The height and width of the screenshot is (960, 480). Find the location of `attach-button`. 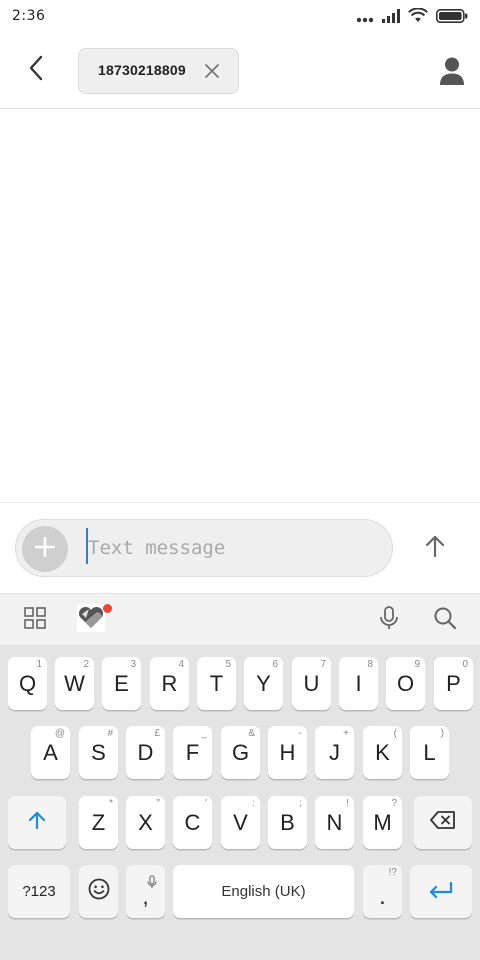

attach-button is located at coordinates (45, 549).